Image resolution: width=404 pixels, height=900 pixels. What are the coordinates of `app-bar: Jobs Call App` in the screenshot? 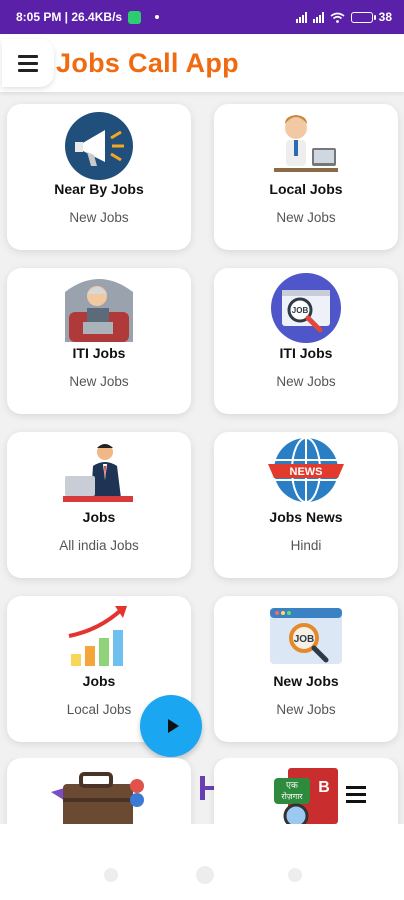 It's located at (202, 63).